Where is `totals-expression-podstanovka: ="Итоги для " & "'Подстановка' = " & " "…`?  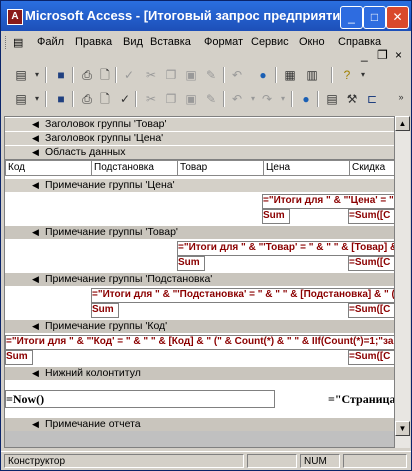
totals-expression-podstanovka: ="Итоги для " & "'Подстановка' = " & " "… is located at coordinates (242, 295).